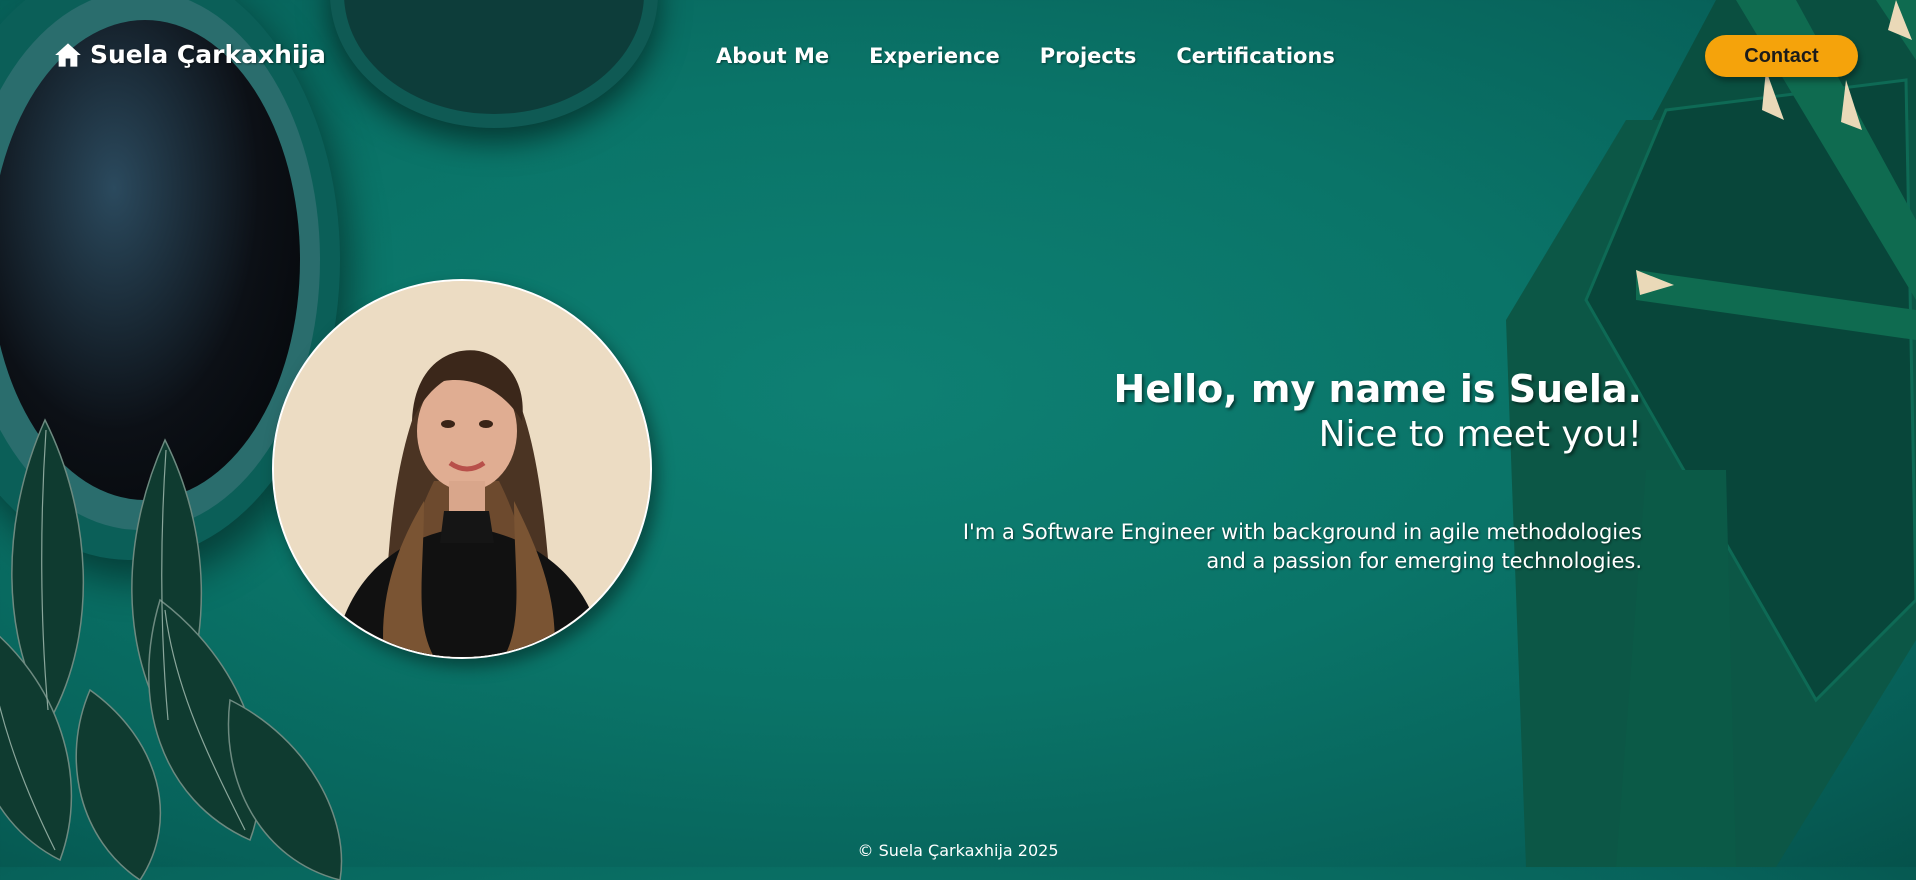 Image resolution: width=1916 pixels, height=880 pixels. I want to click on hero-description-line-2: and a passion for emerging technologies., so click(1424, 561).